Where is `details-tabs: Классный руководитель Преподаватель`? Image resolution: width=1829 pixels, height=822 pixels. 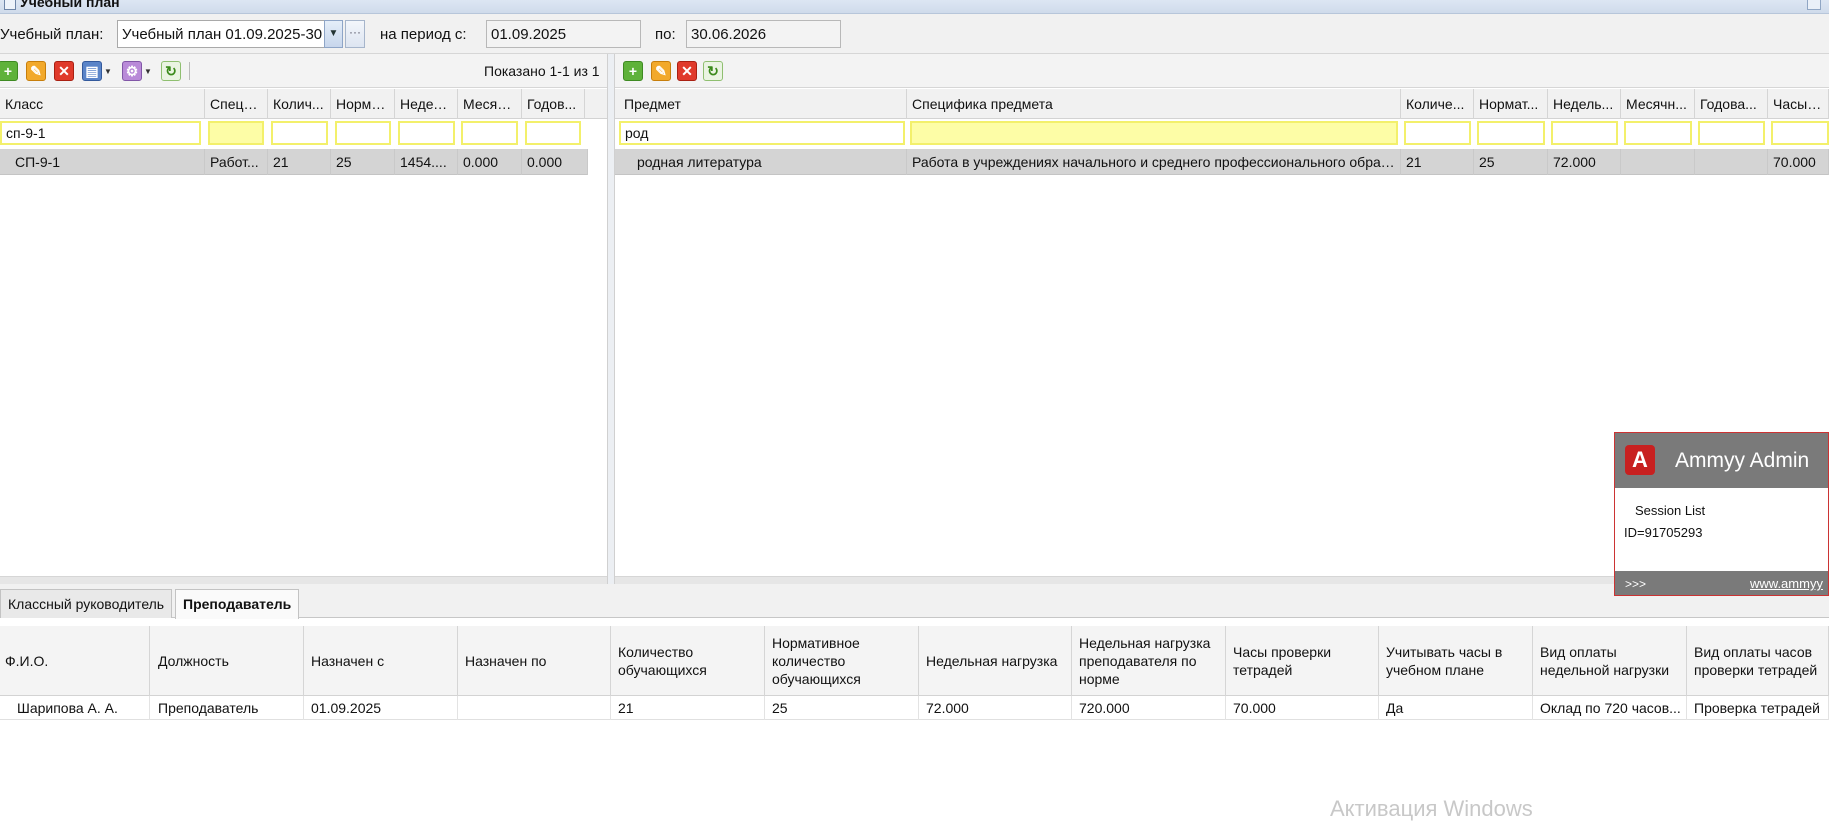
details-tabs: Классный руководитель Преподаватель is located at coordinates (914, 601).